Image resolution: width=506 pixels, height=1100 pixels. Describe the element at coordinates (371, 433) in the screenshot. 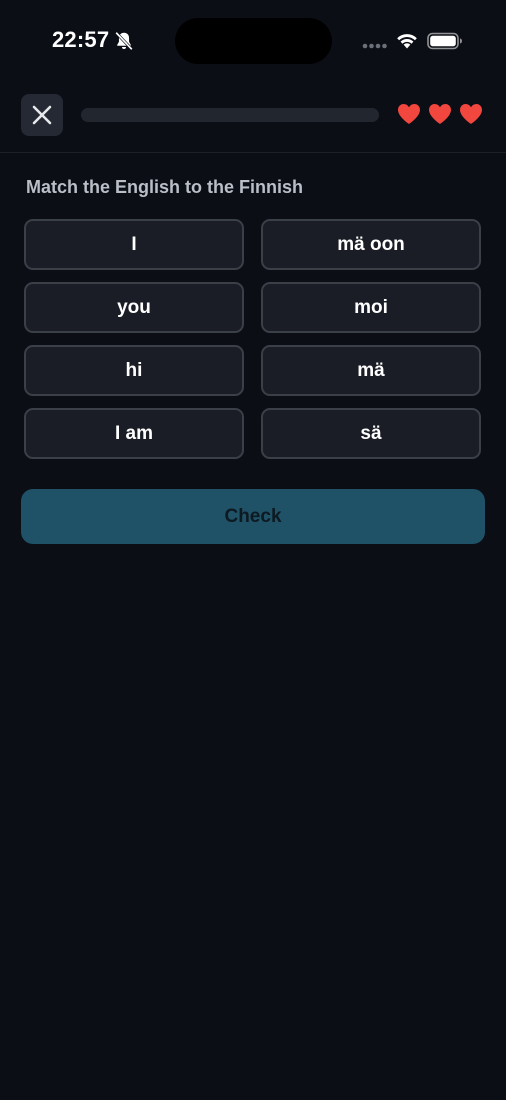

I see `word-tile-finnish: sä` at that location.